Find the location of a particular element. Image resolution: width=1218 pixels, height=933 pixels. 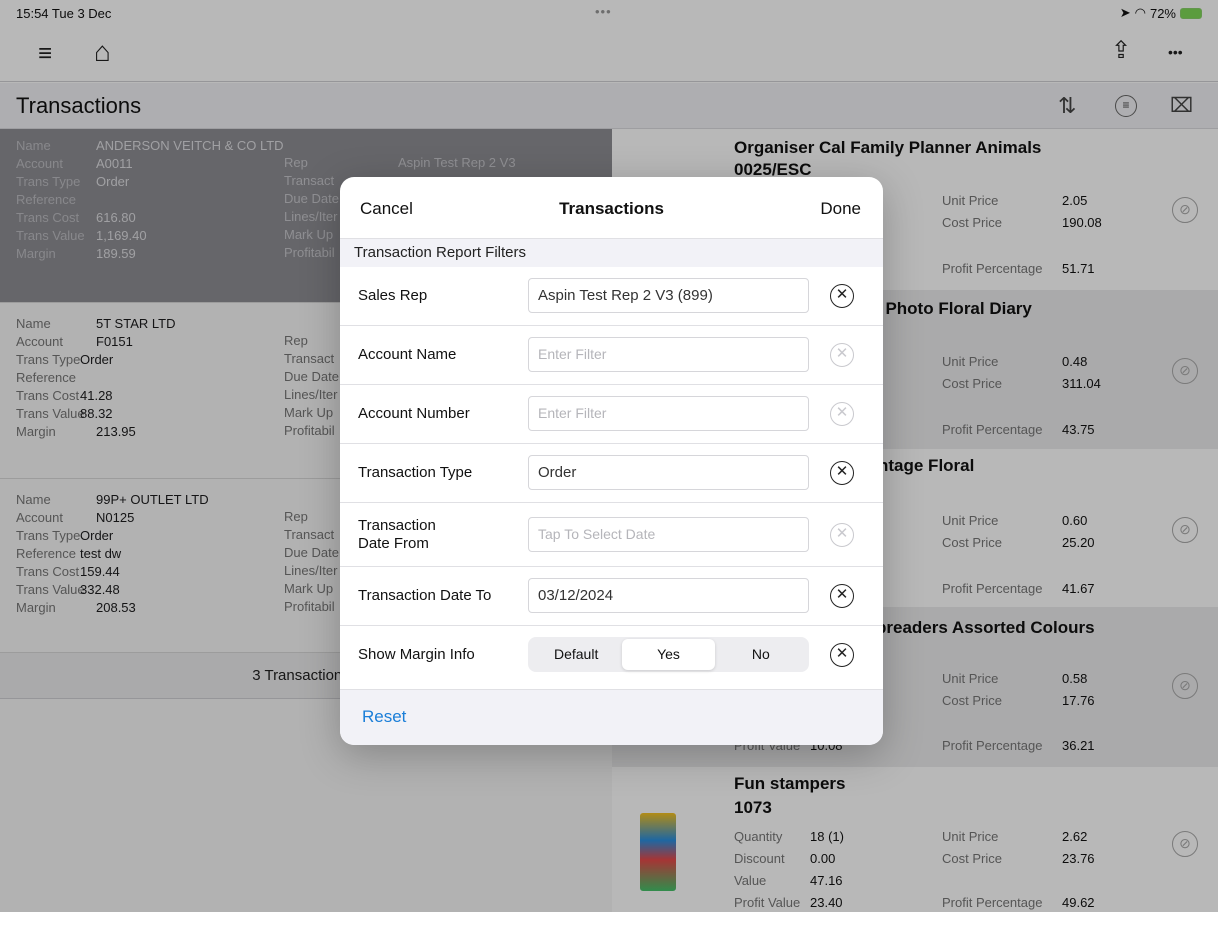

account-name-row: Account Name Enter Filter ✕ is located at coordinates (611, 355).